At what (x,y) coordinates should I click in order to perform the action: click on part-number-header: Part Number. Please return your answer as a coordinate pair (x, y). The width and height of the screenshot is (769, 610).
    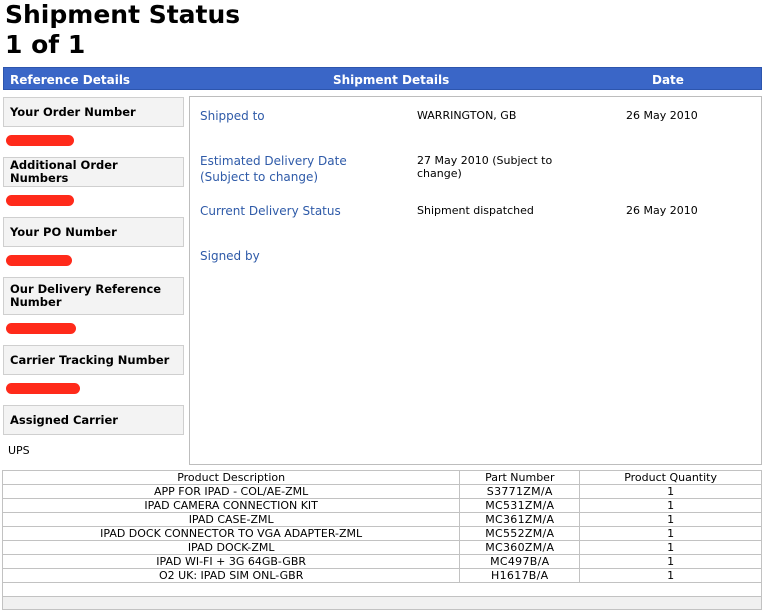
    Looking at the image, I should click on (520, 477).